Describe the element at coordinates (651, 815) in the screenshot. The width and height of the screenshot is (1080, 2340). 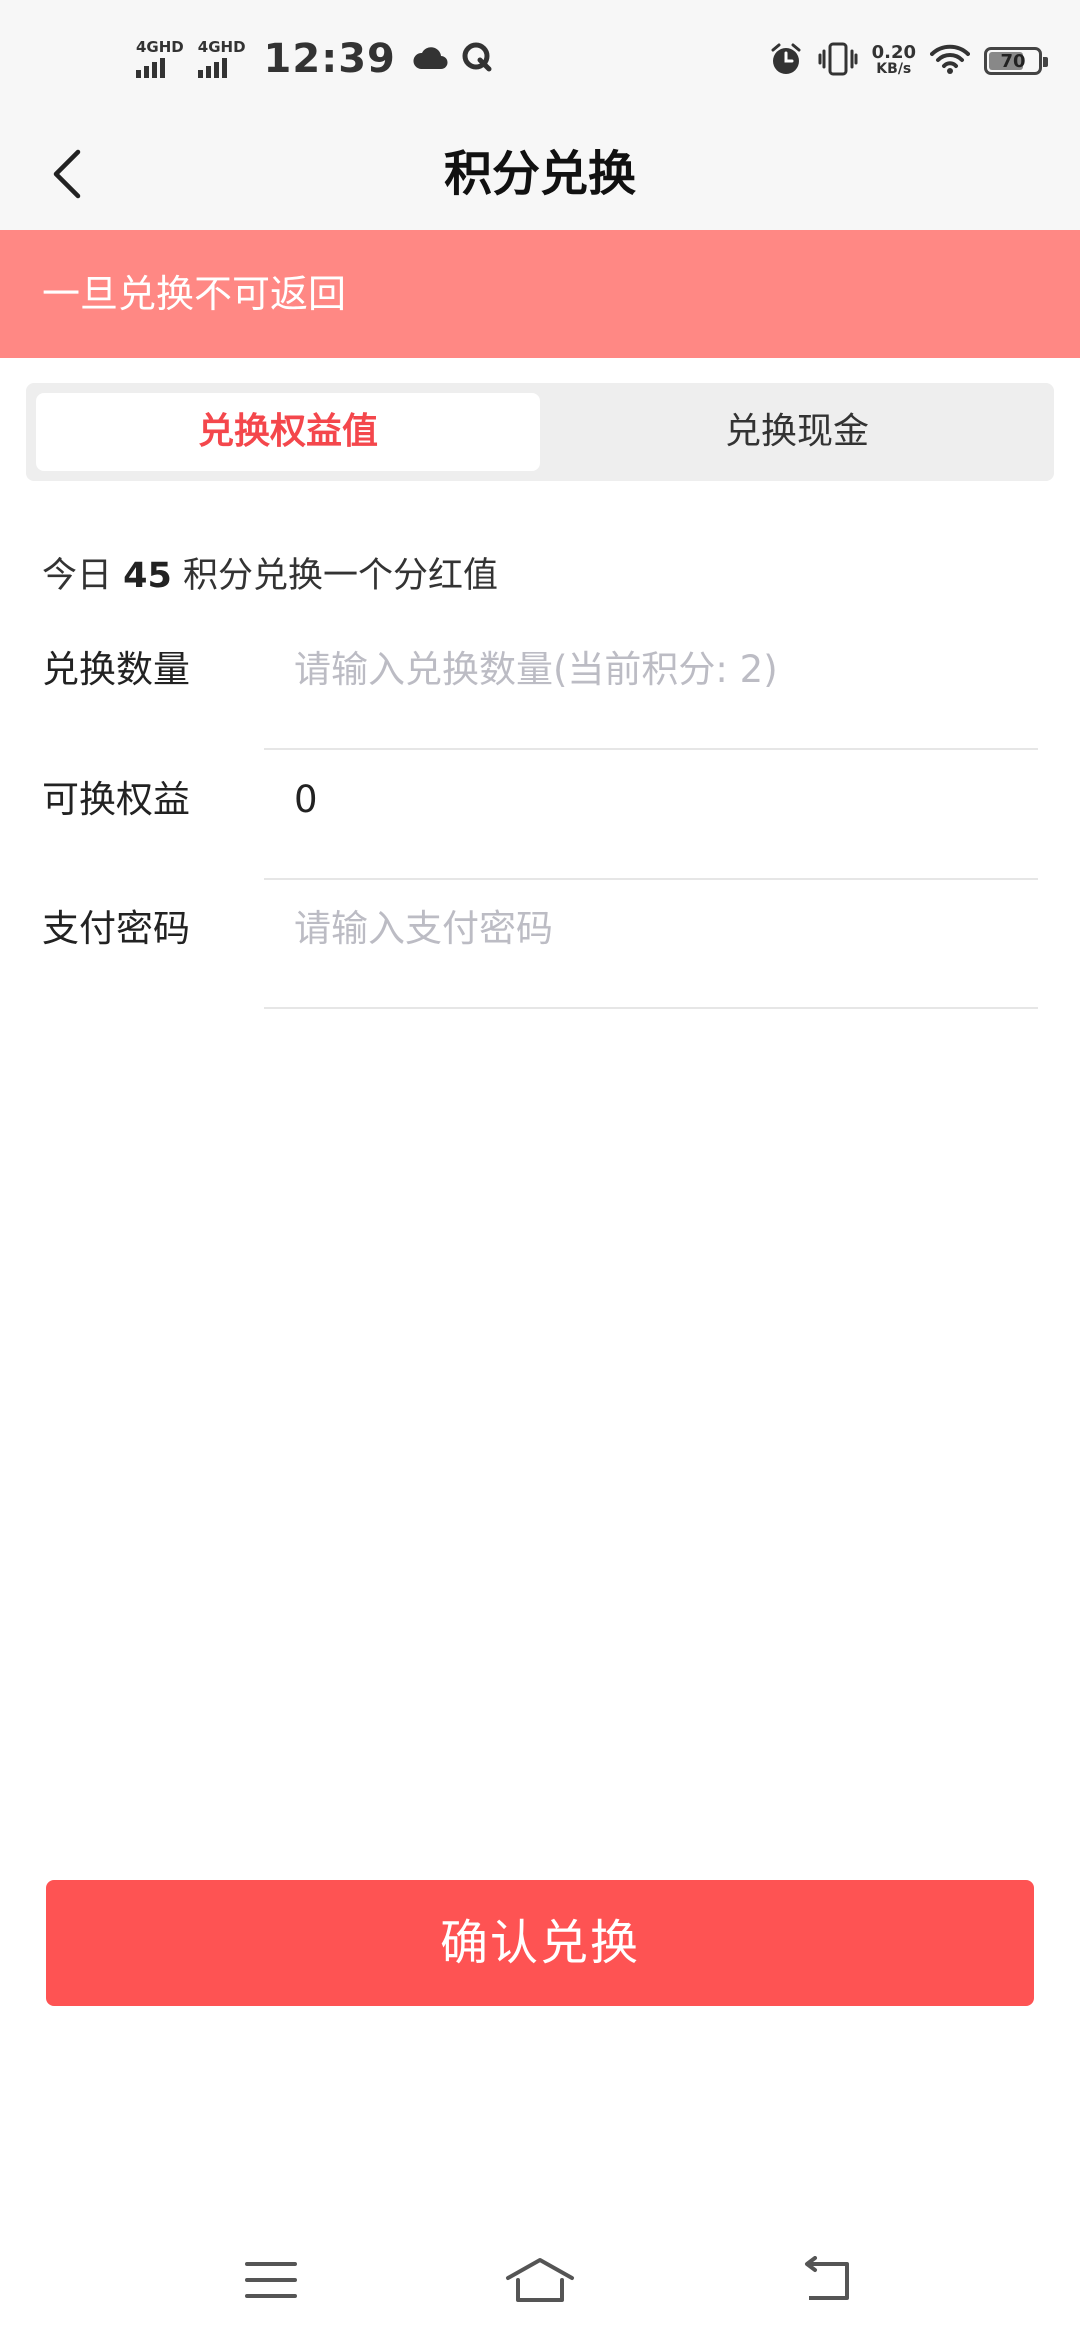
I see `equity-field: 0` at that location.